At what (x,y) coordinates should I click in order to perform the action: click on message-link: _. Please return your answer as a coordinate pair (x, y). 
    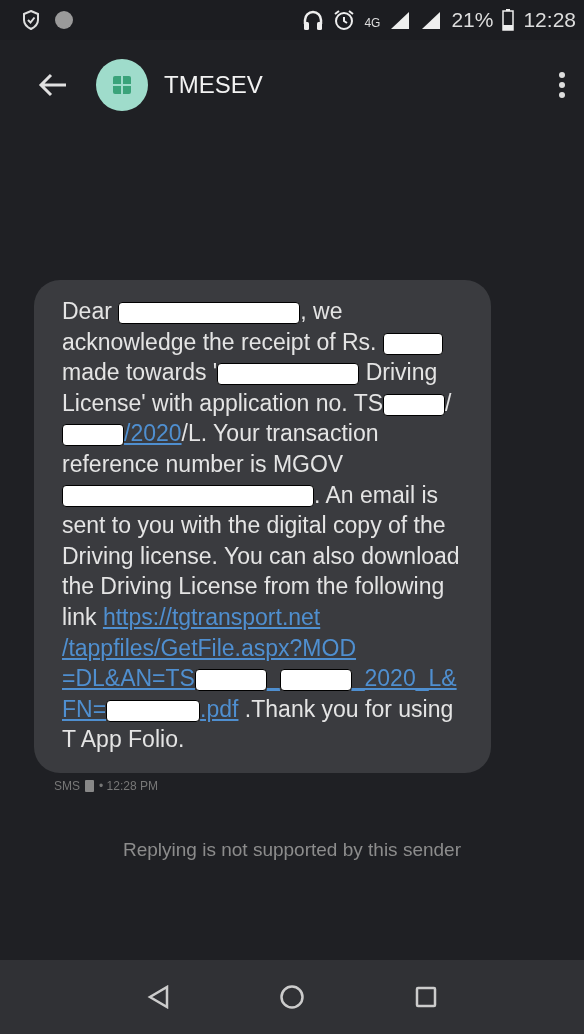
    Looking at the image, I should click on (273, 678).